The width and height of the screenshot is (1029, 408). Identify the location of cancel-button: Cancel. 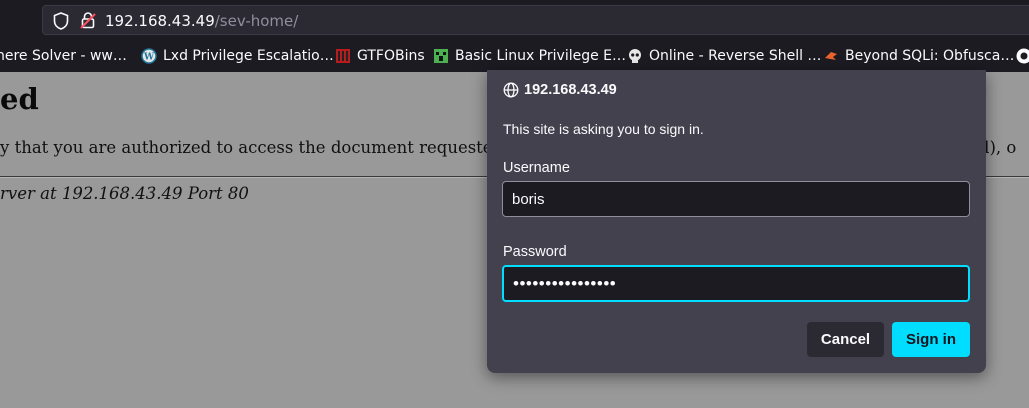
(845, 339).